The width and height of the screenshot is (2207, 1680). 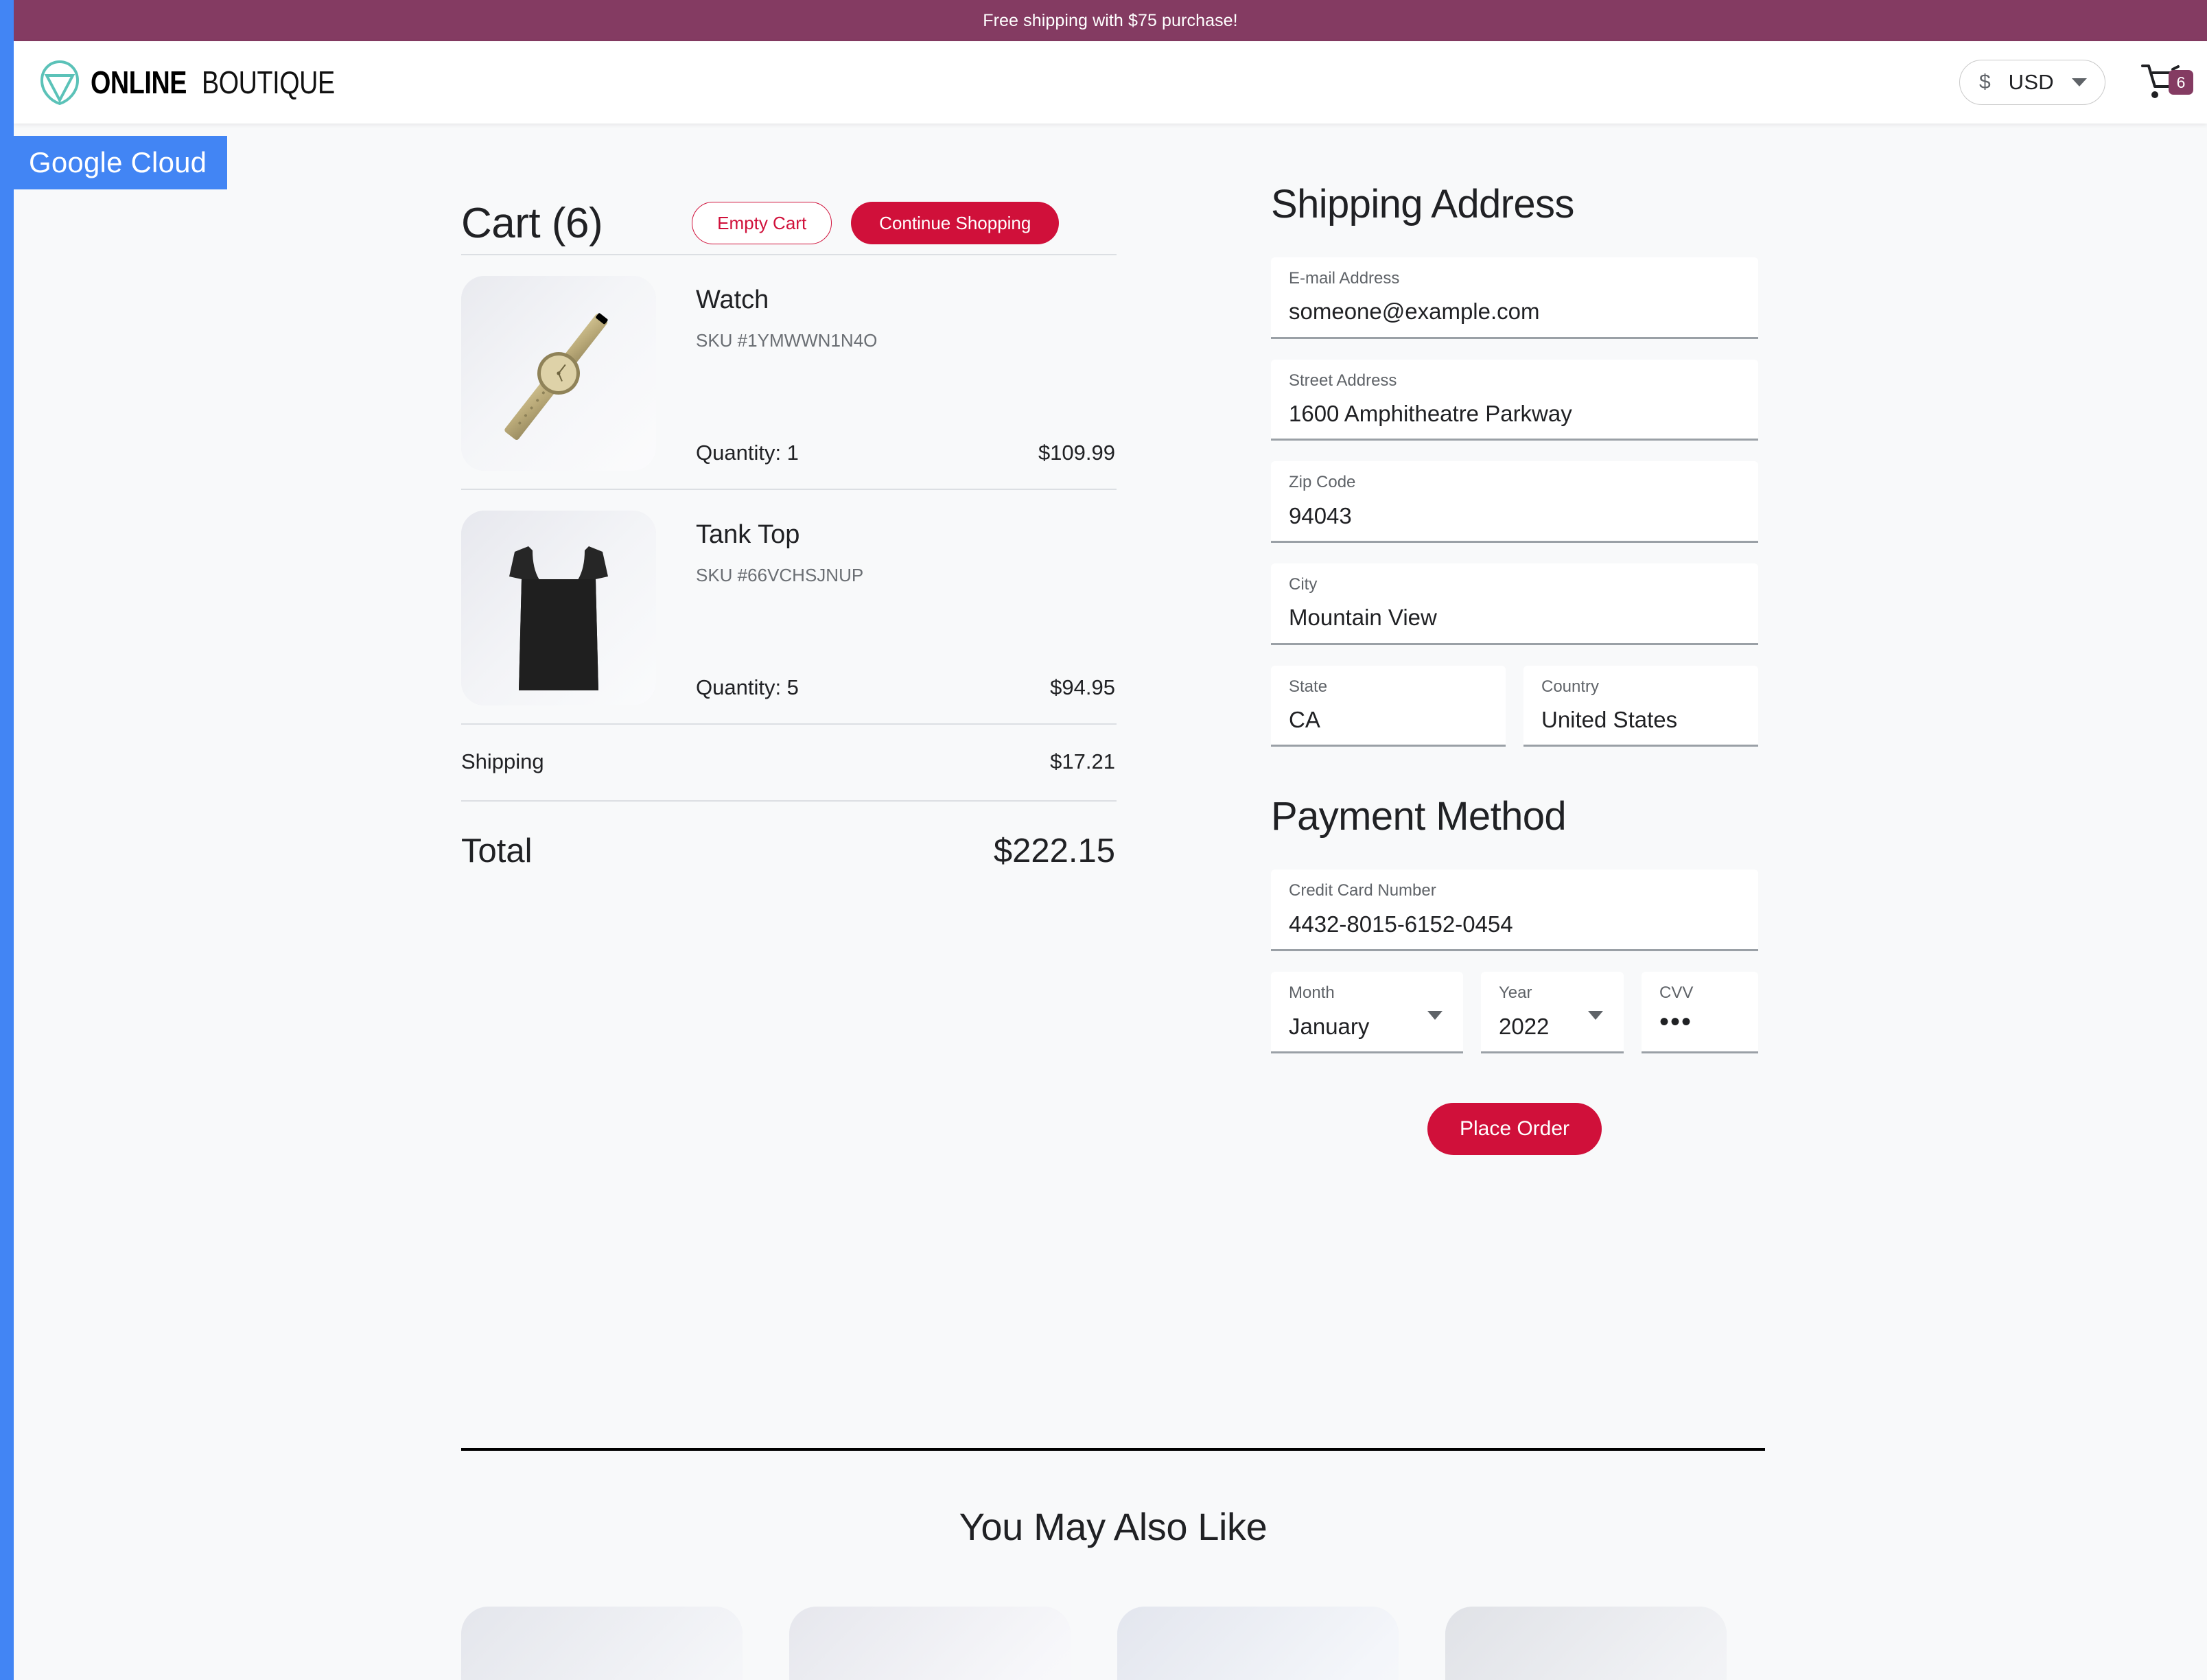 I want to click on zip-code-field: Zip Code 94043, so click(x=1514, y=502).